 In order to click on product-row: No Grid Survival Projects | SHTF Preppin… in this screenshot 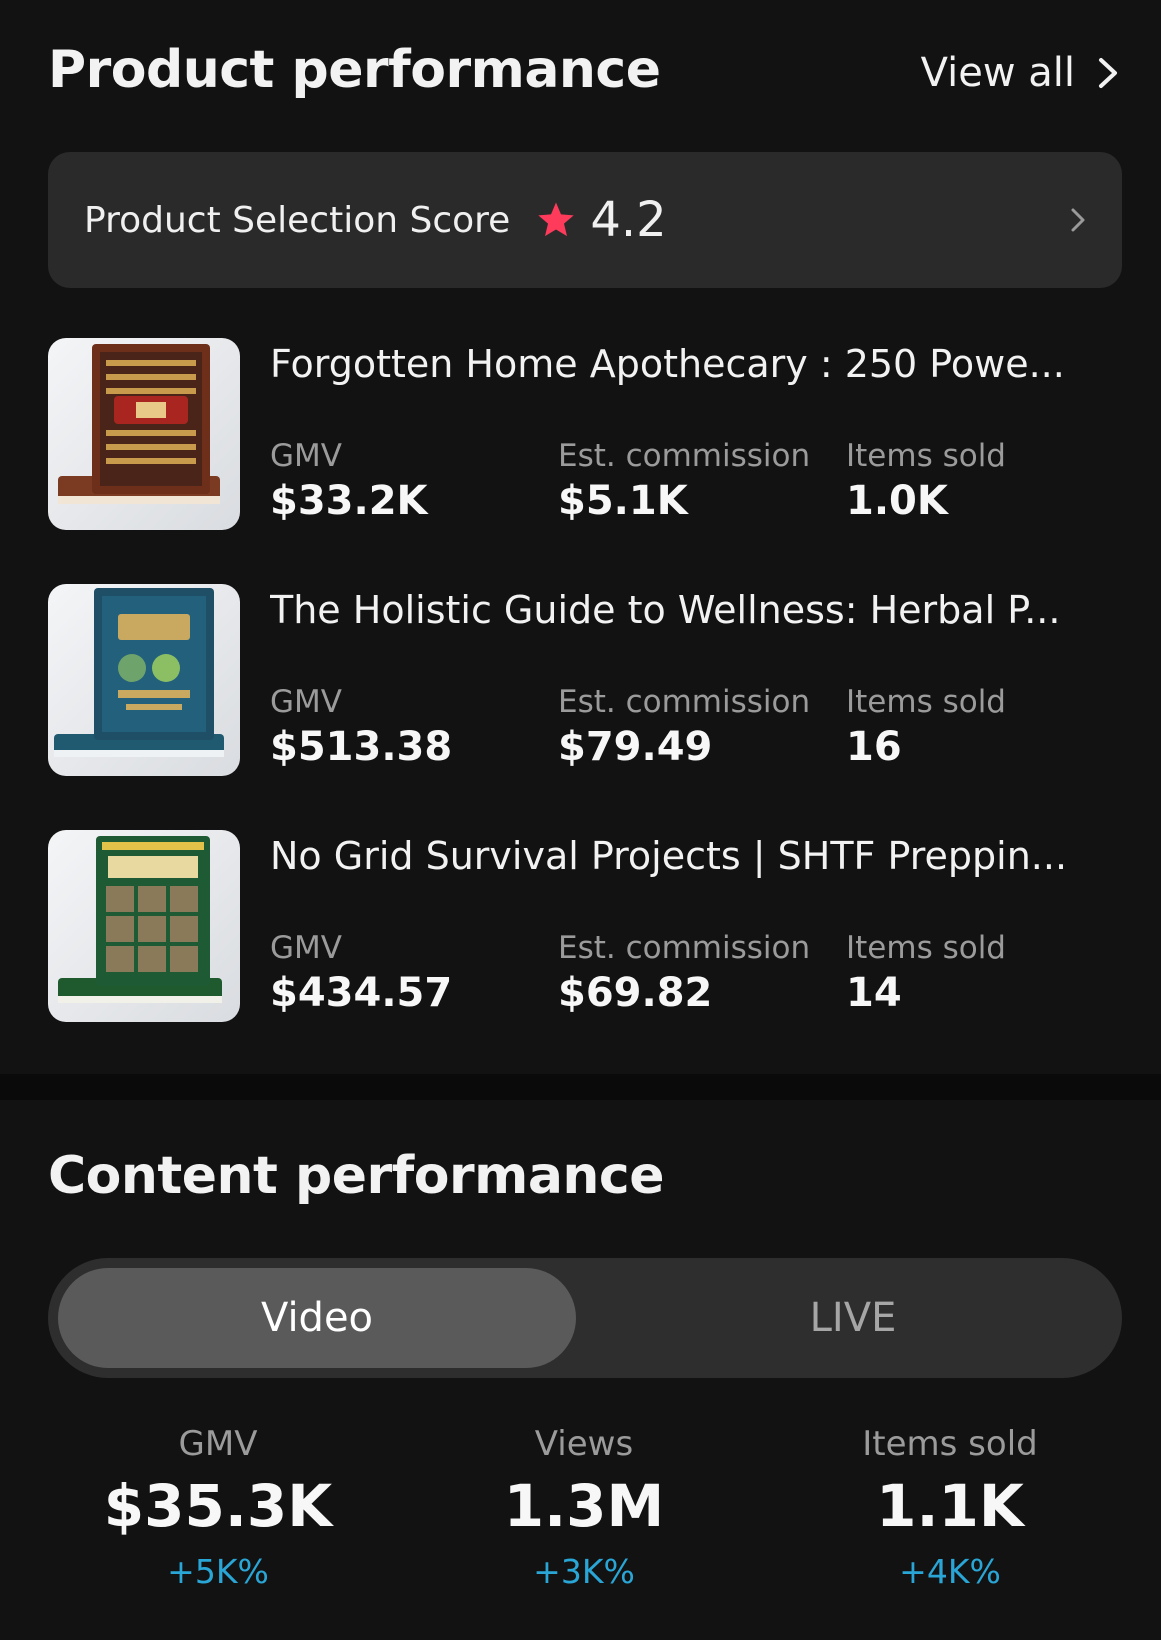, I will do `click(588, 926)`.